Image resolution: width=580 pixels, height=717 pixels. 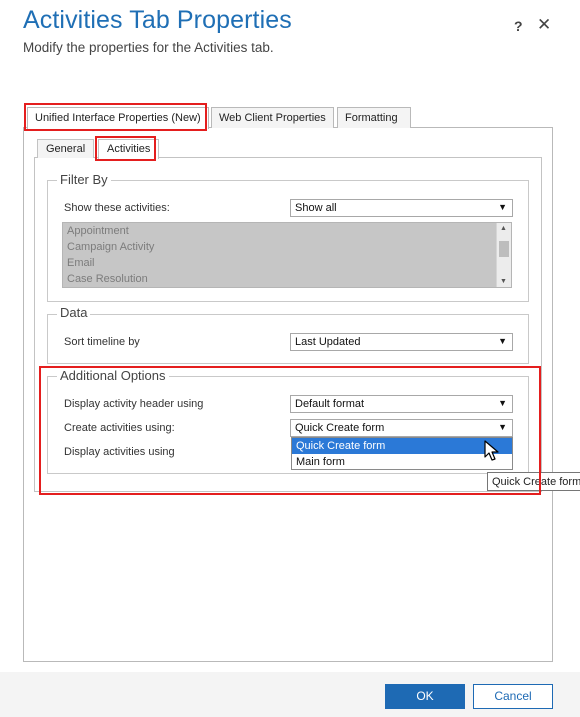 I want to click on create-activities-dropdown-list: Quick Create form Main form, so click(x=402, y=453).